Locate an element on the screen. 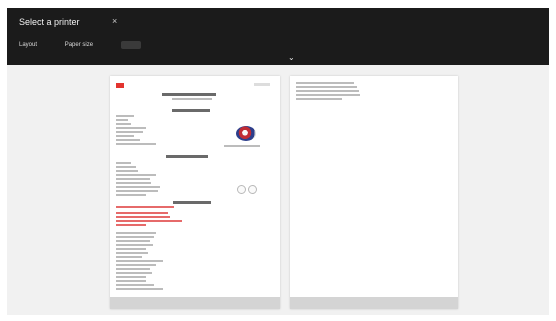  details-section-title is located at coordinates (187, 156).